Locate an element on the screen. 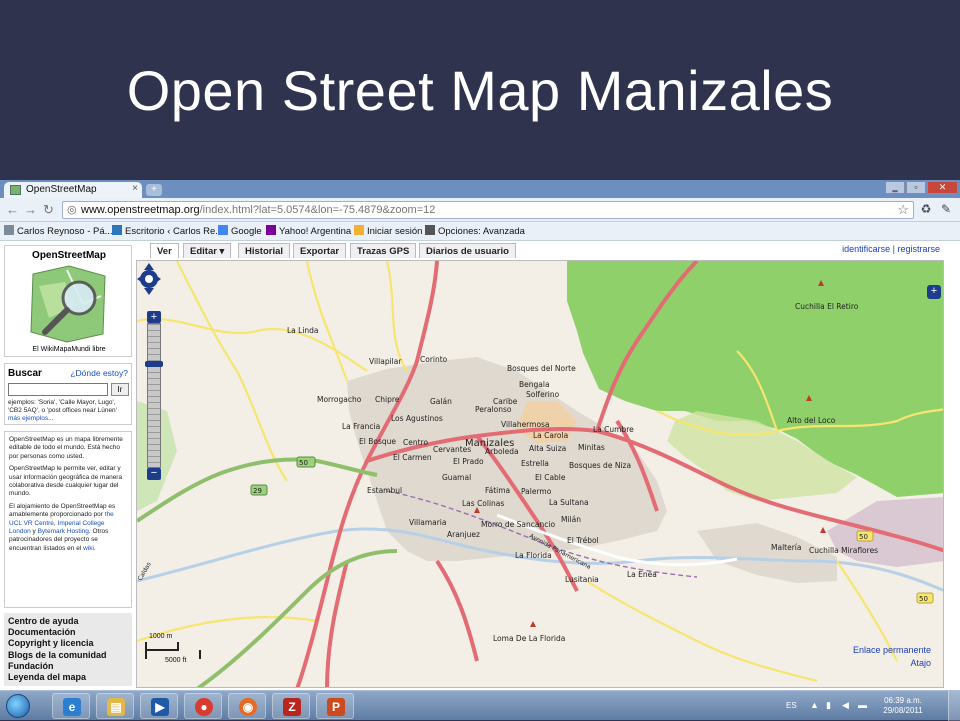 This screenshot has height=721, width=960. search-input is located at coordinates (58, 389).